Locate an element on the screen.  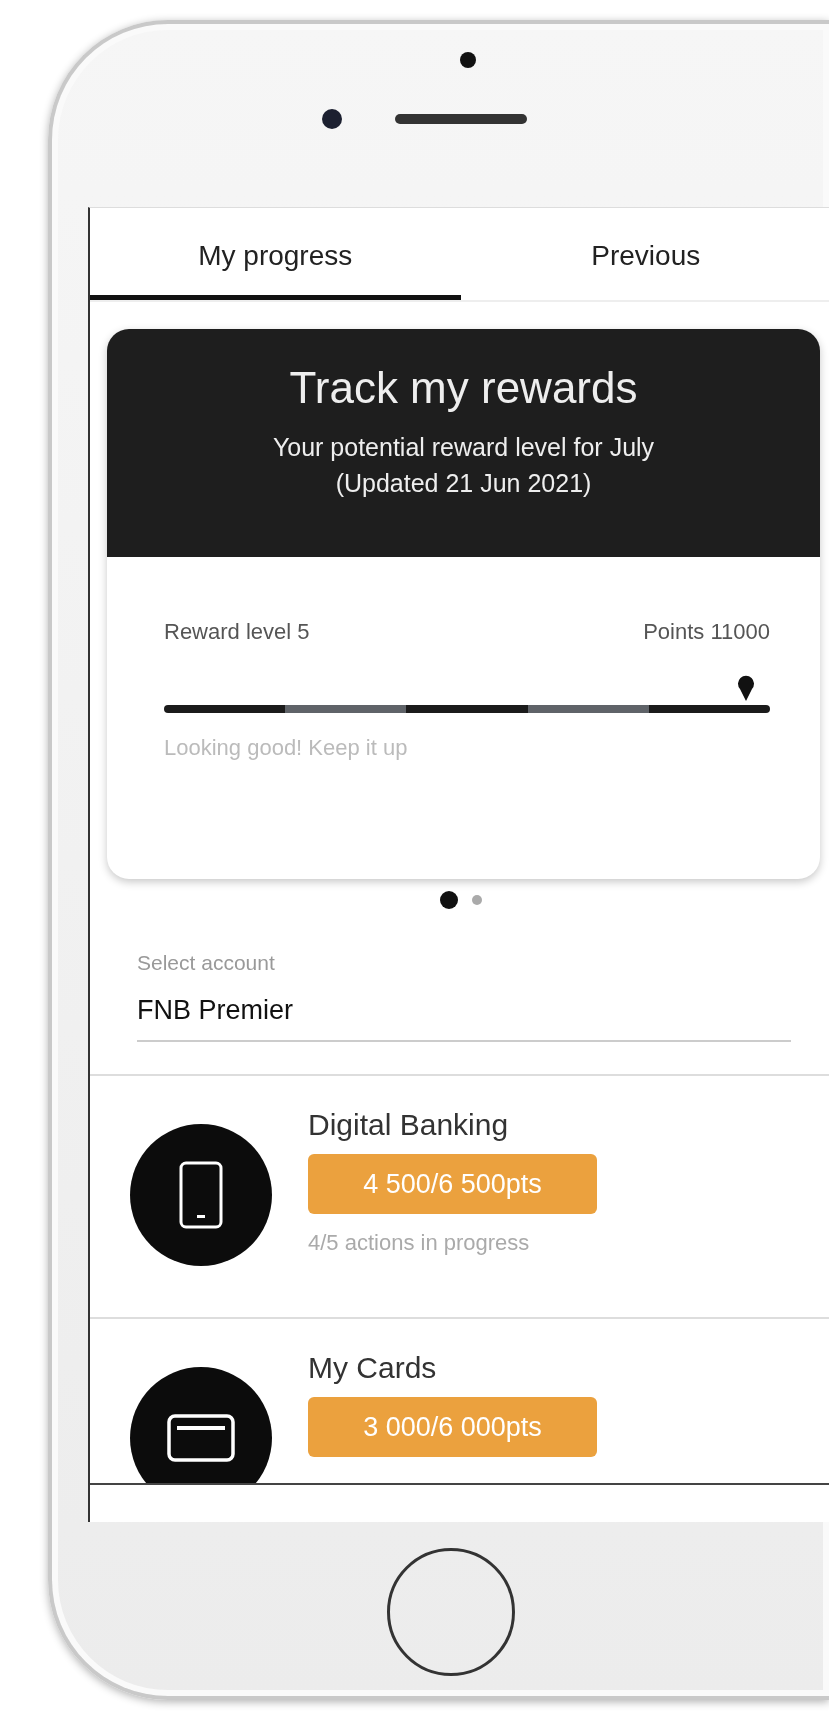
progress-status: 4/5 actions in progress is located at coordinates (419, 1243).